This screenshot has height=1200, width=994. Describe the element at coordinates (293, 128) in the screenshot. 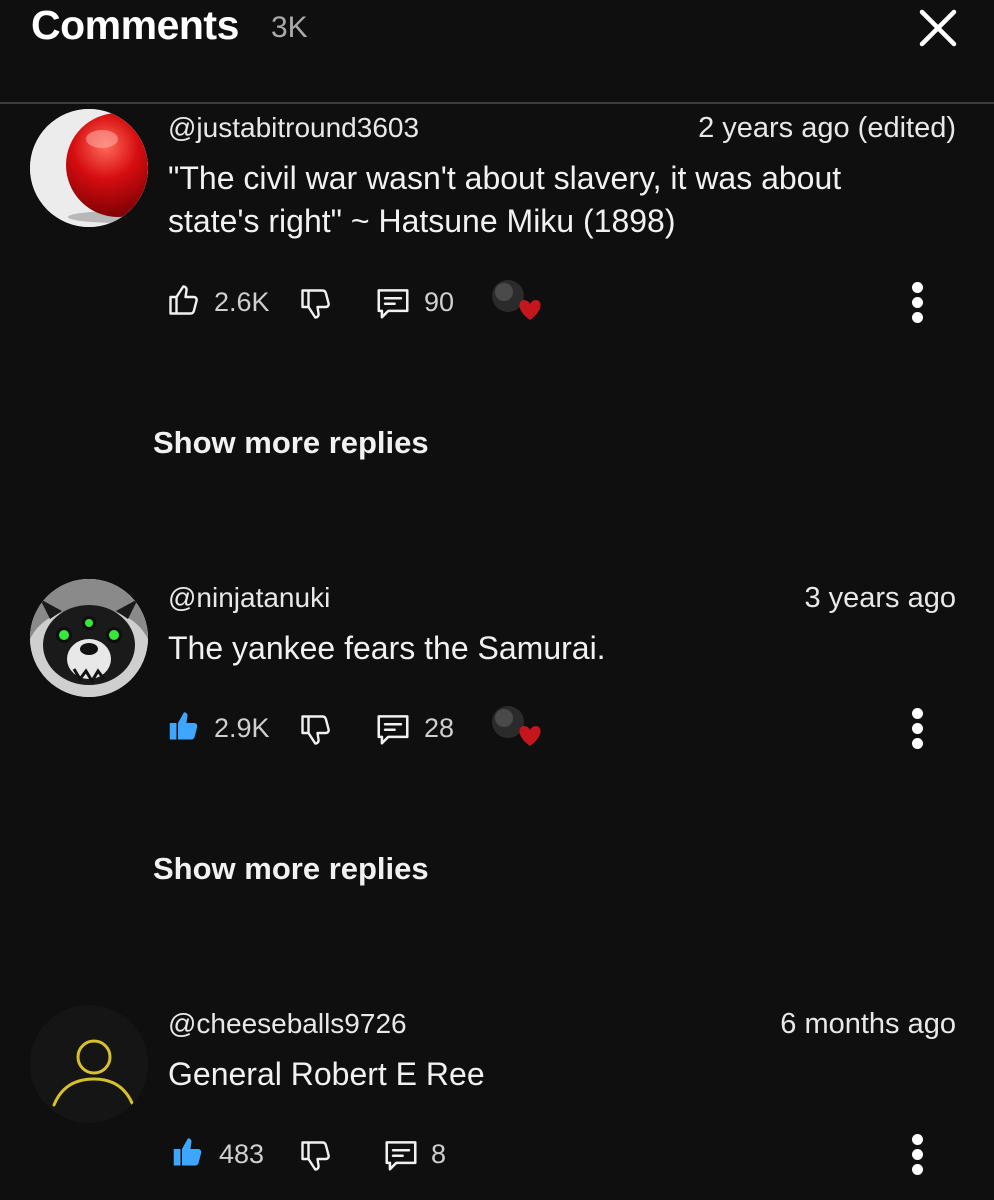

I see `comment-author: @justabitround3603` at that location.